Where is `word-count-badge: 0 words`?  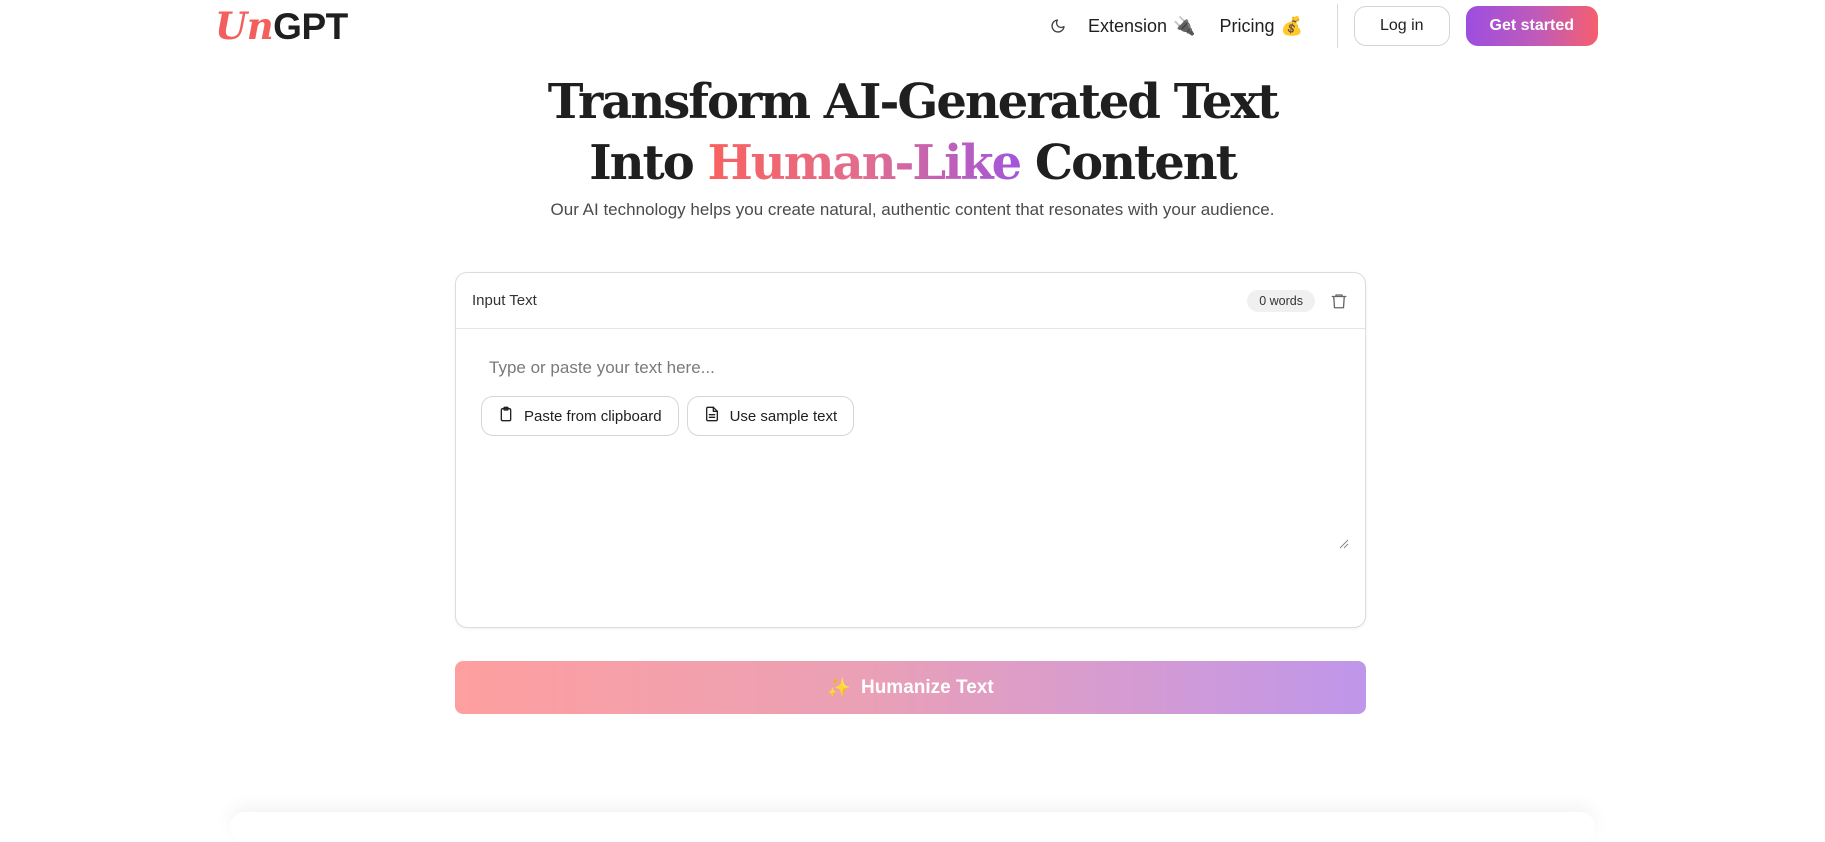
word-count-badge: 0 words is located at coordinates (1281, 300).